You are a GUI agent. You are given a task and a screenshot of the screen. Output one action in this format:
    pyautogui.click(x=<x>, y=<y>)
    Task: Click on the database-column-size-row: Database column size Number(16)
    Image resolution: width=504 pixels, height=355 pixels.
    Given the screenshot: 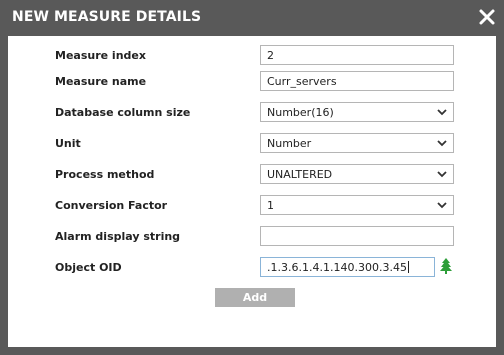 What is the action you would take?
    pyautogui.click(x=252, y=113)
    